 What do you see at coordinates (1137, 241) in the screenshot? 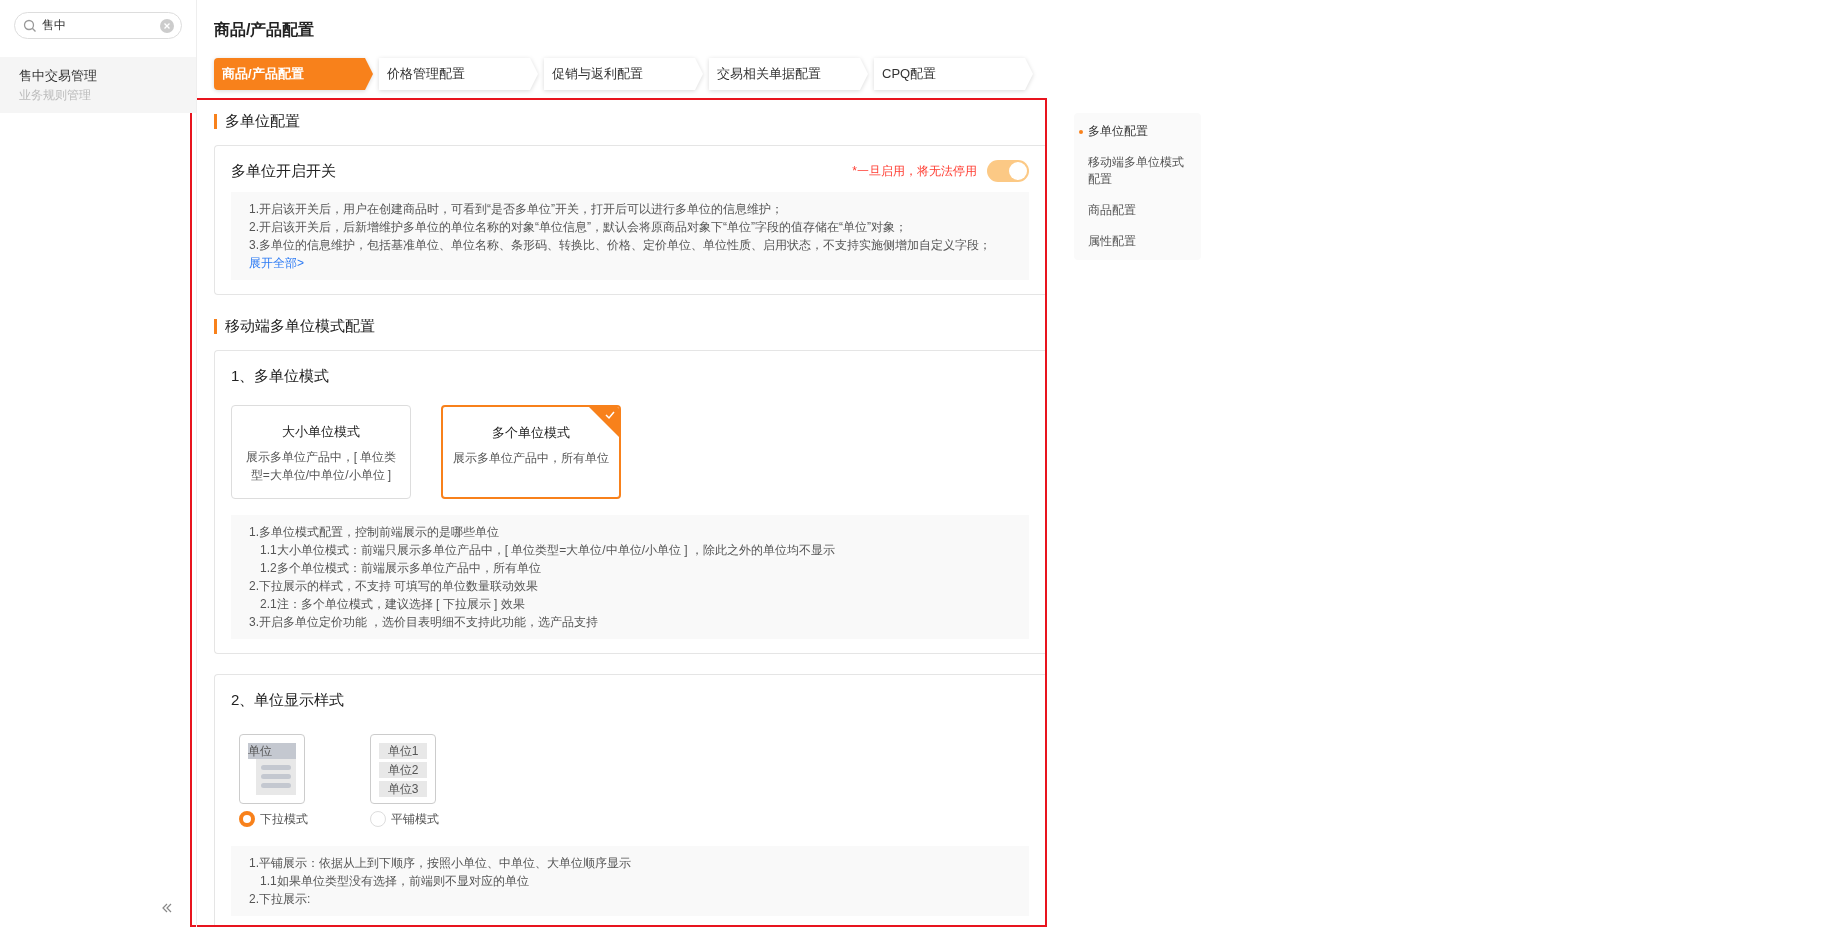
I see `anchor-link: 属性配置` at bounding box center [1137, 241].